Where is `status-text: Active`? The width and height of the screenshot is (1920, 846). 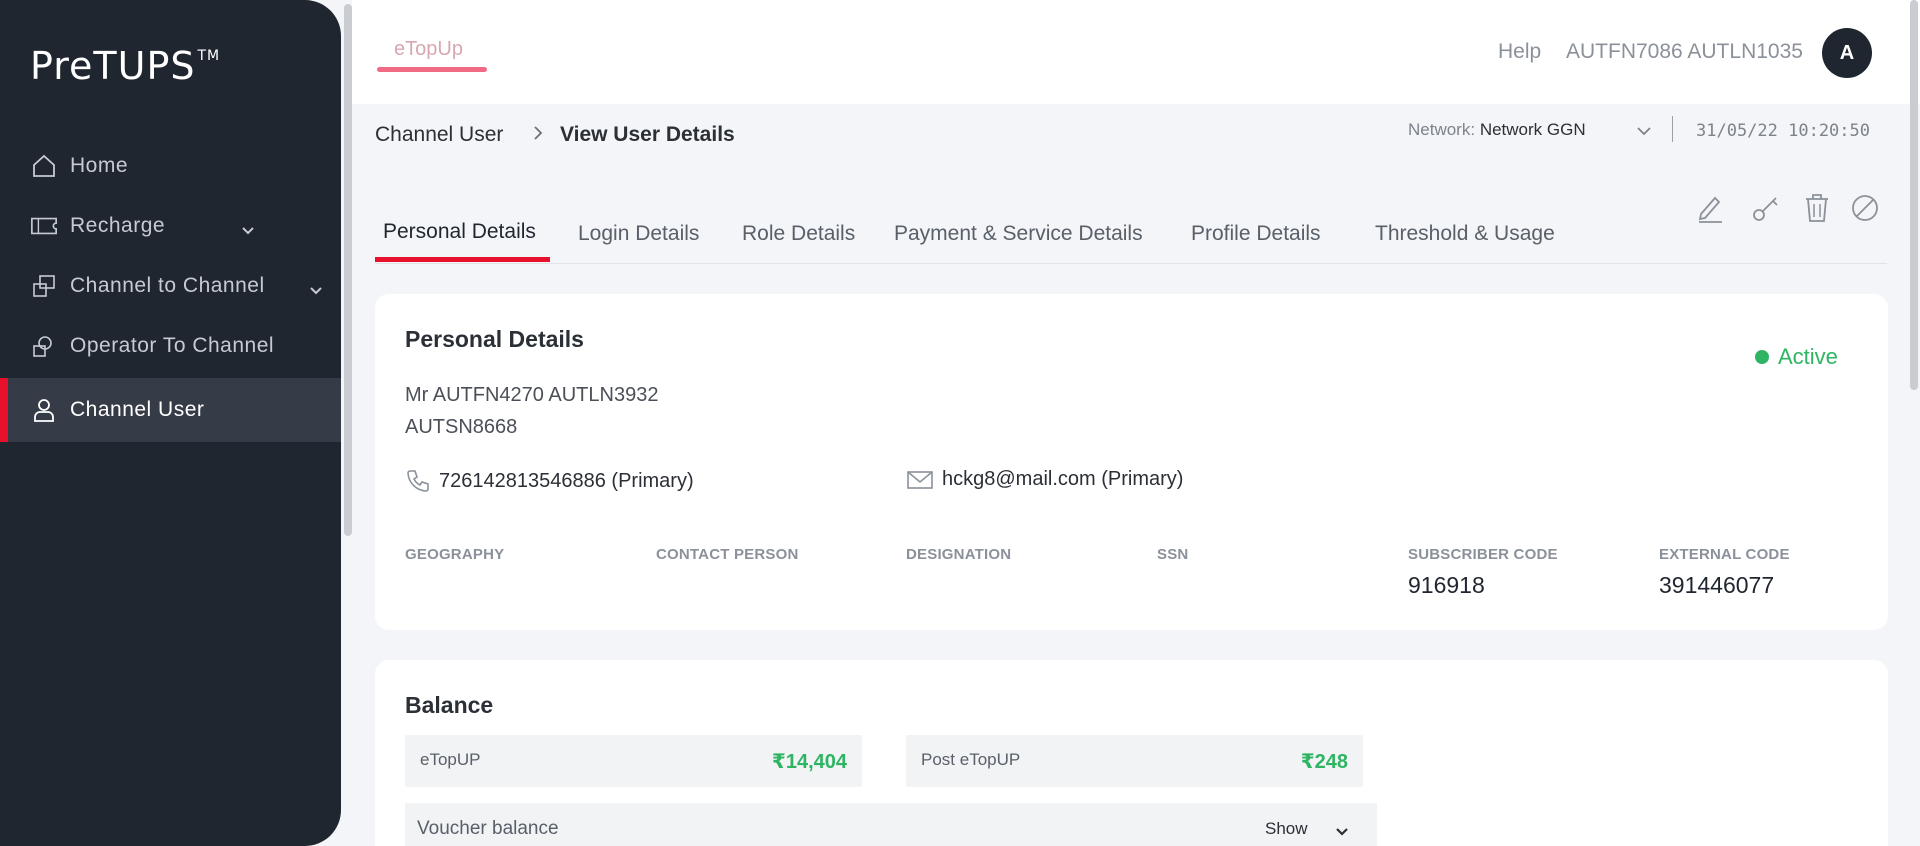 status-text: Active is located at coordinates (1808, 356).